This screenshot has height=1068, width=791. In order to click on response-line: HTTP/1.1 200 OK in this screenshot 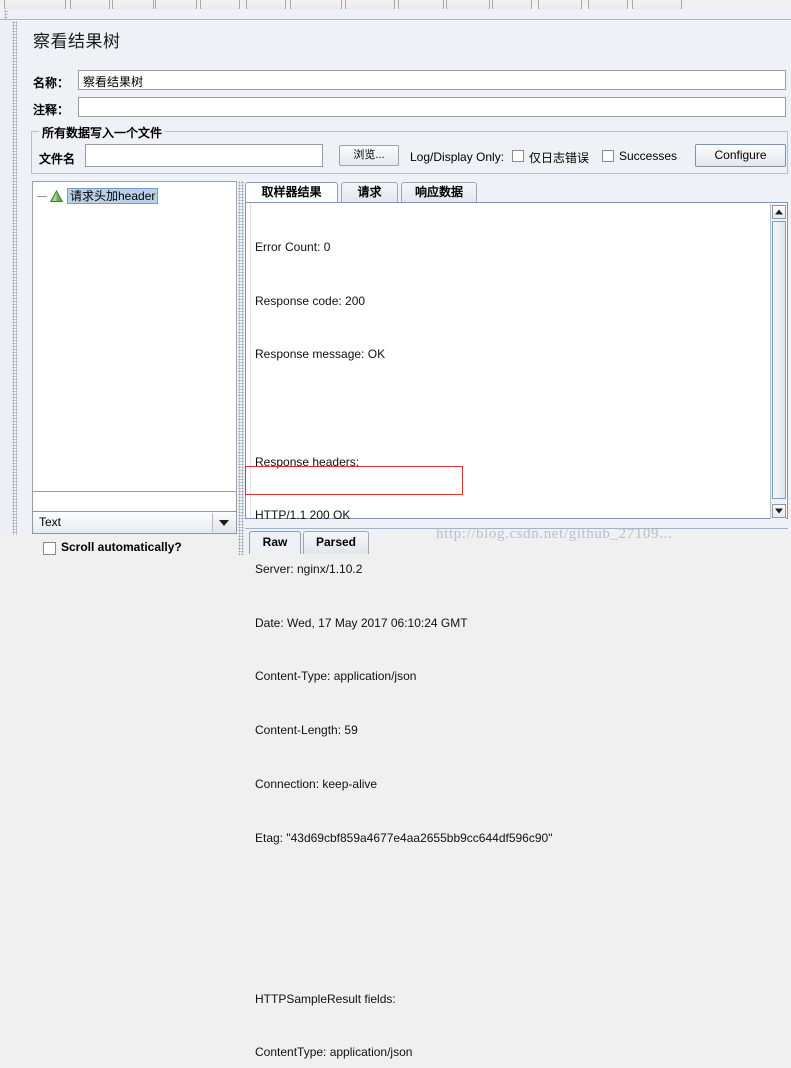, I will do `click(303, 515)`.